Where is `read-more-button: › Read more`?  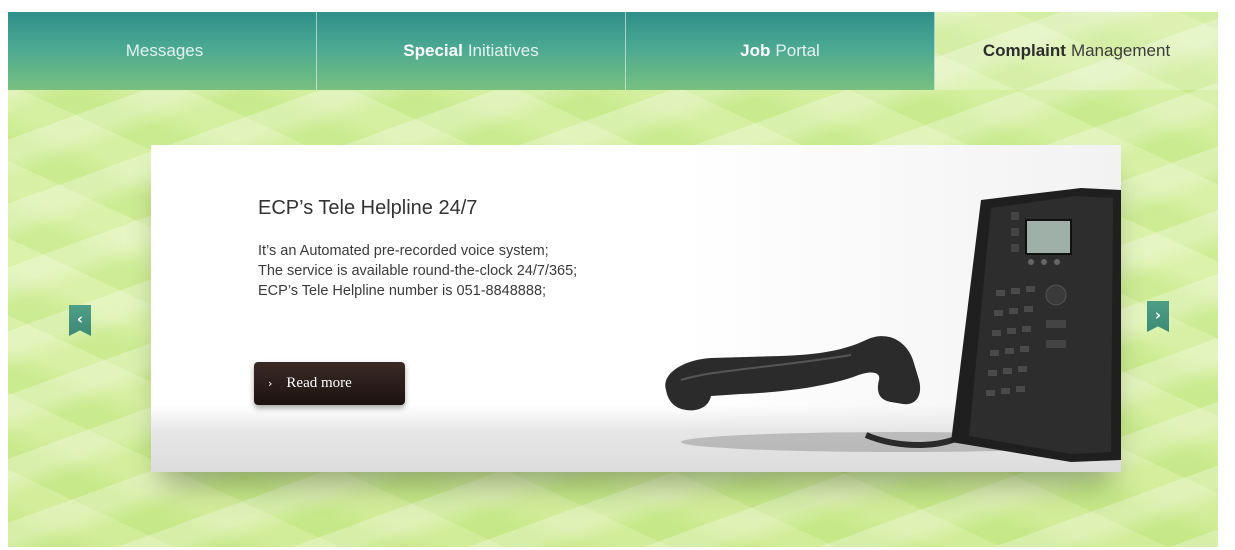 read-more-button: › Read more is located at coordinates (329, 383).